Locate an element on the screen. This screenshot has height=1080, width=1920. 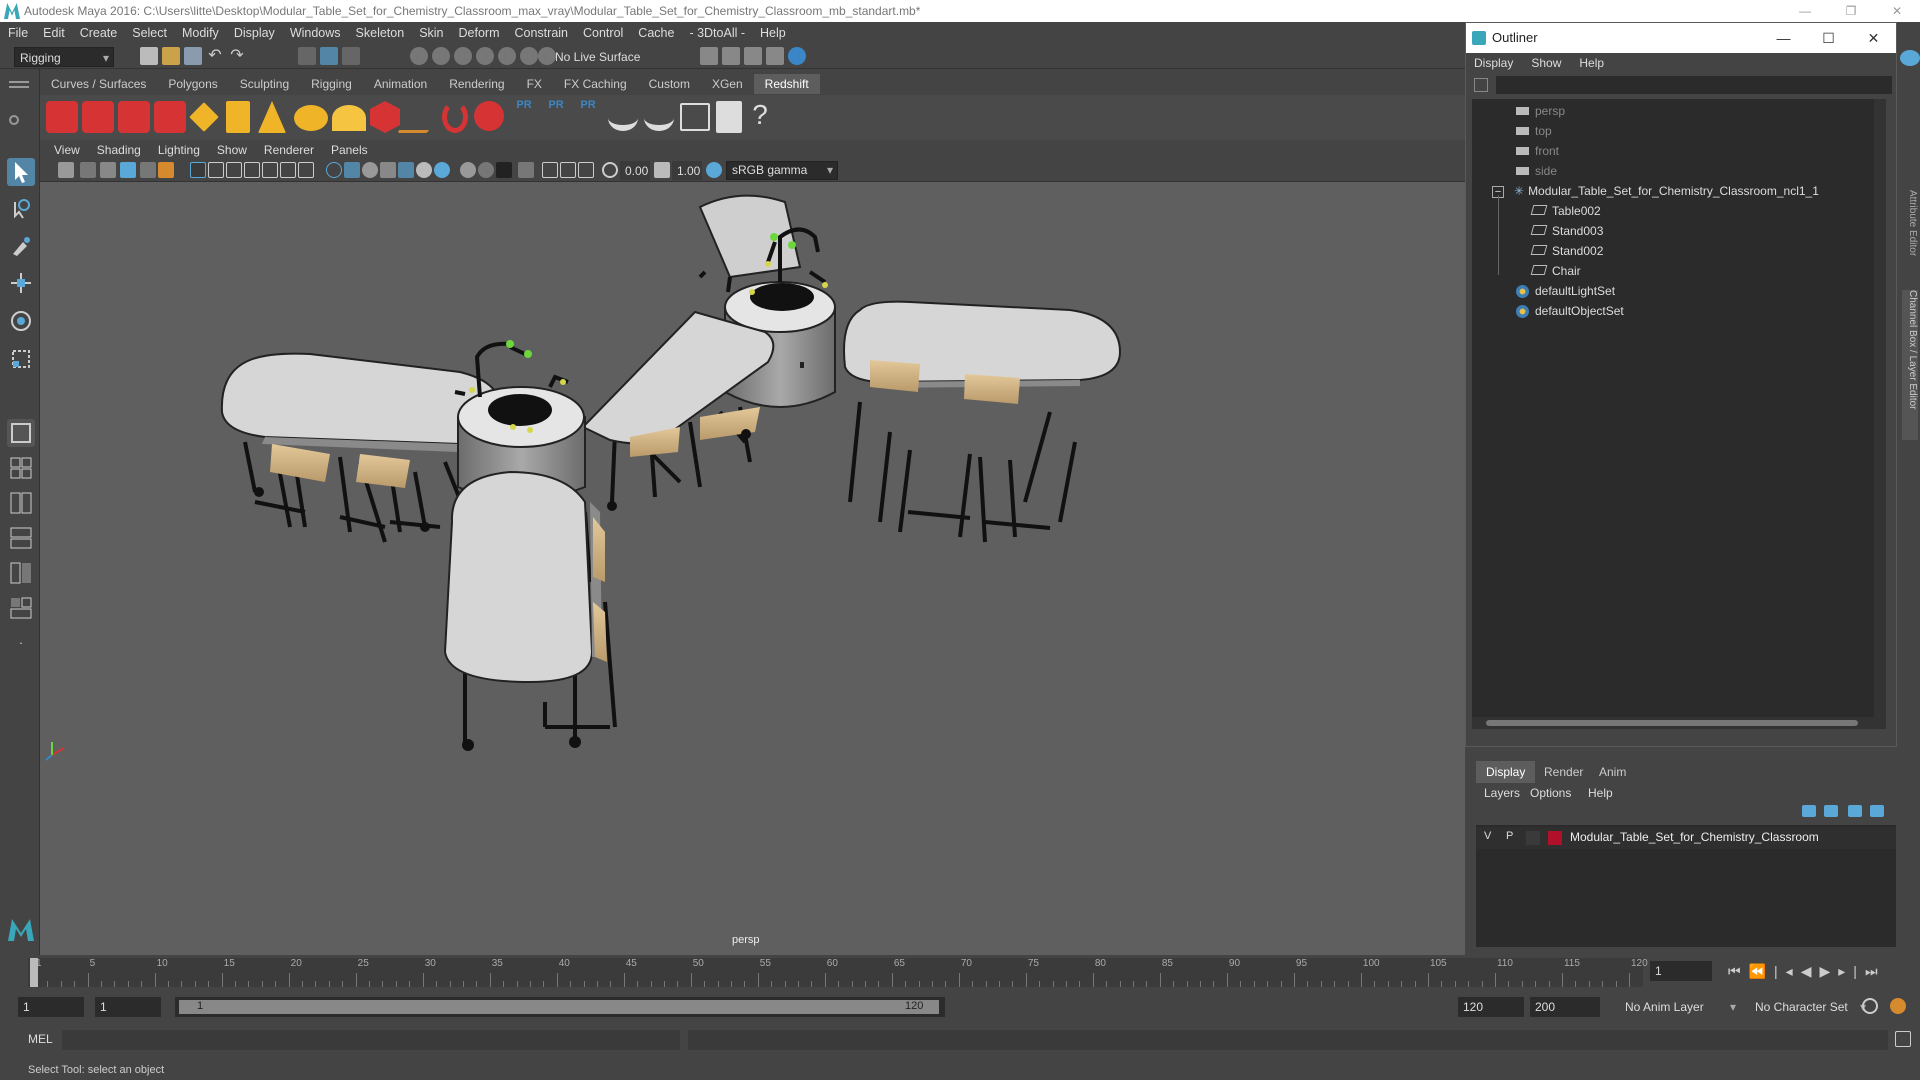
outliner-minimize-button: — is located at coordinates (1783, 38).